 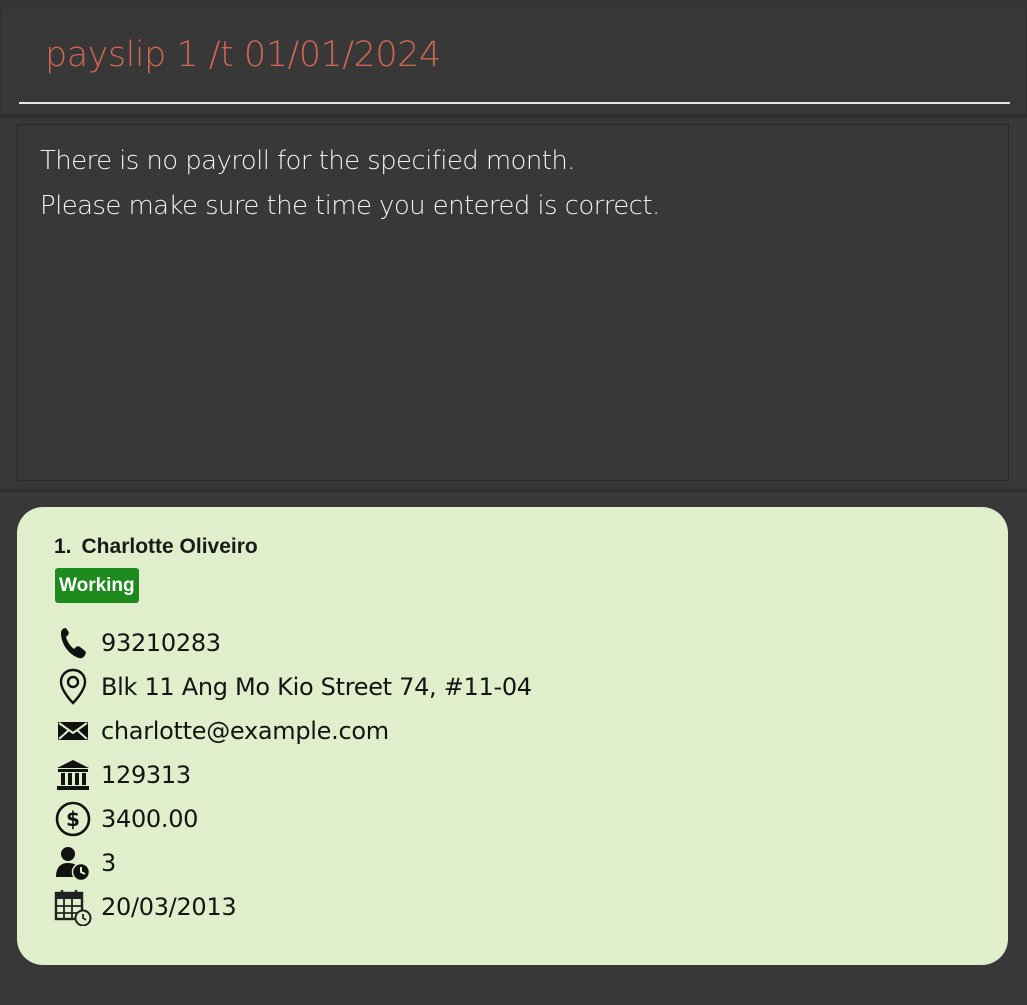 I want to click on salary-value: 3400.00, so click(x=150, y=819).